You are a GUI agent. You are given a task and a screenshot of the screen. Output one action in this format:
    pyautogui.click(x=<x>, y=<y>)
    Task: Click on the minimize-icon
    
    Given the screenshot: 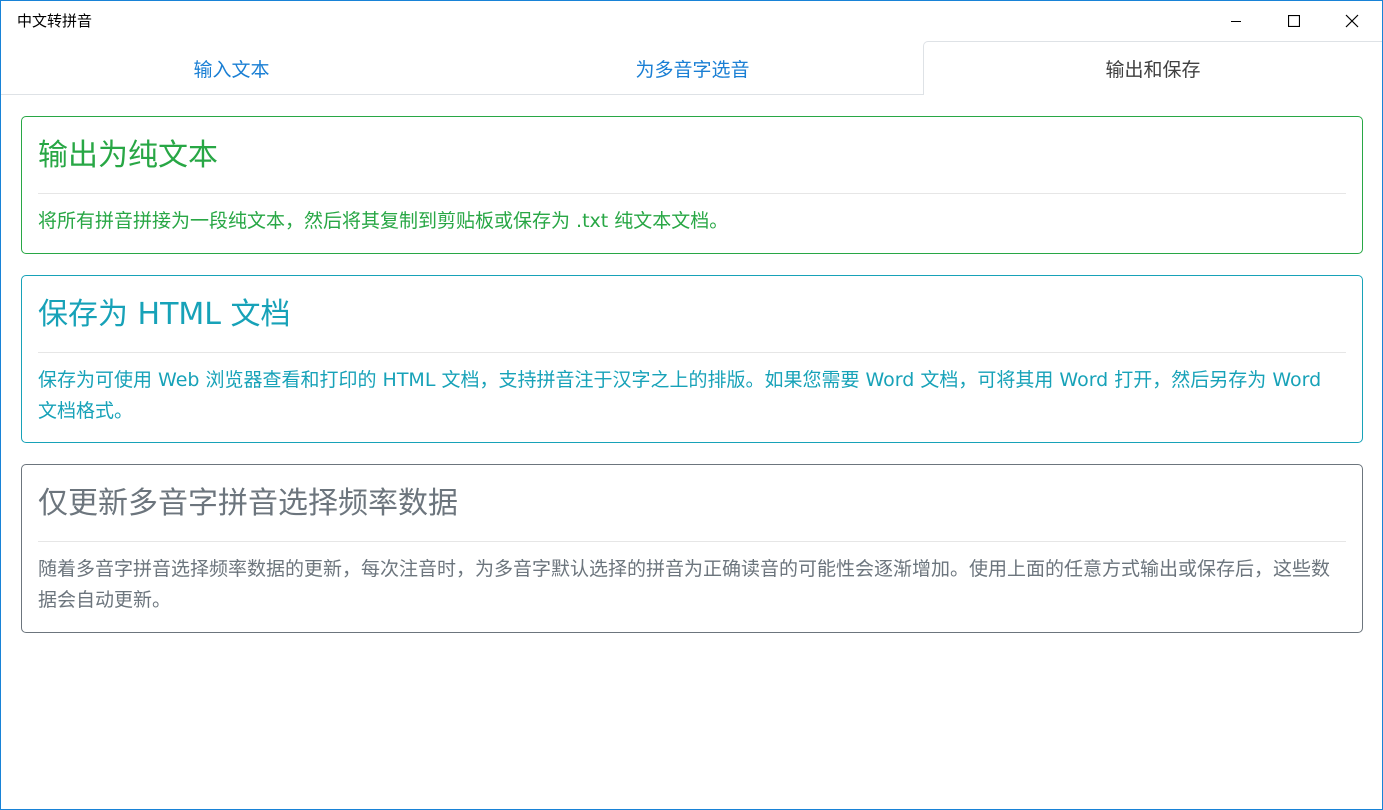 What is the action you would take?
    pyautogui.click(x=1236, y=21)
    